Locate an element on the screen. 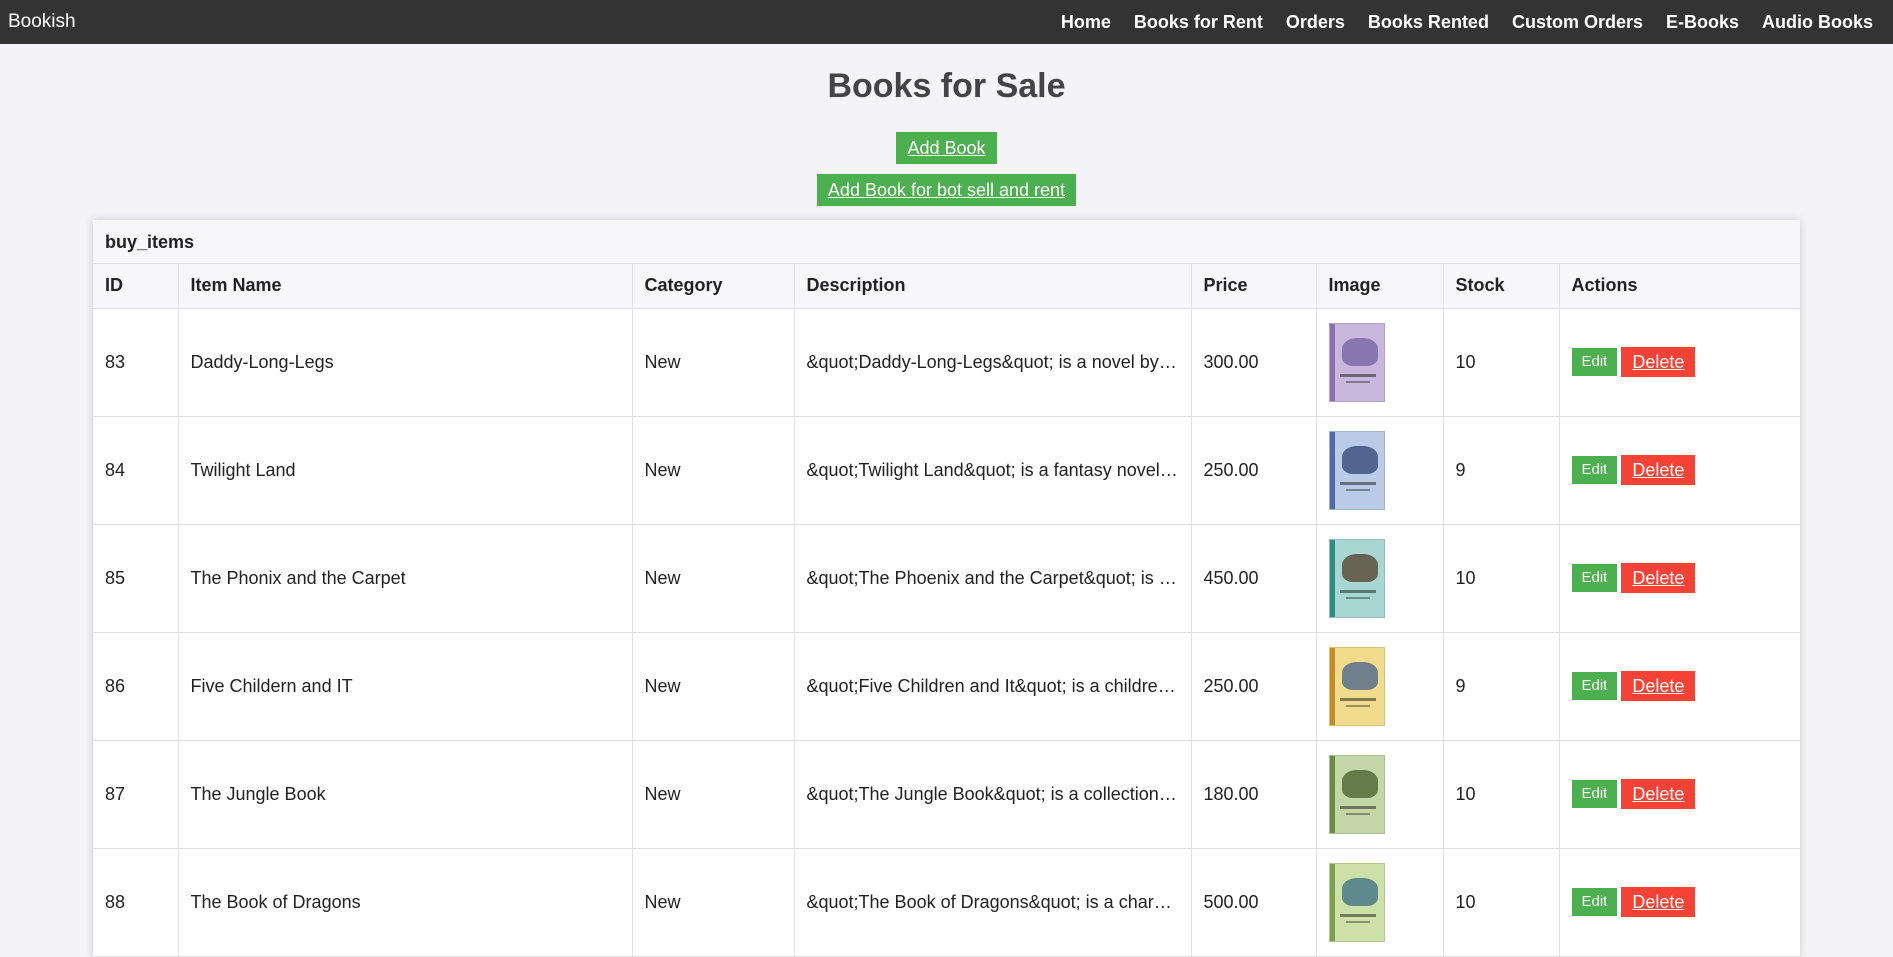  add-both-row: Add Book for bot sell and rent is located at coordinates (946, 190).